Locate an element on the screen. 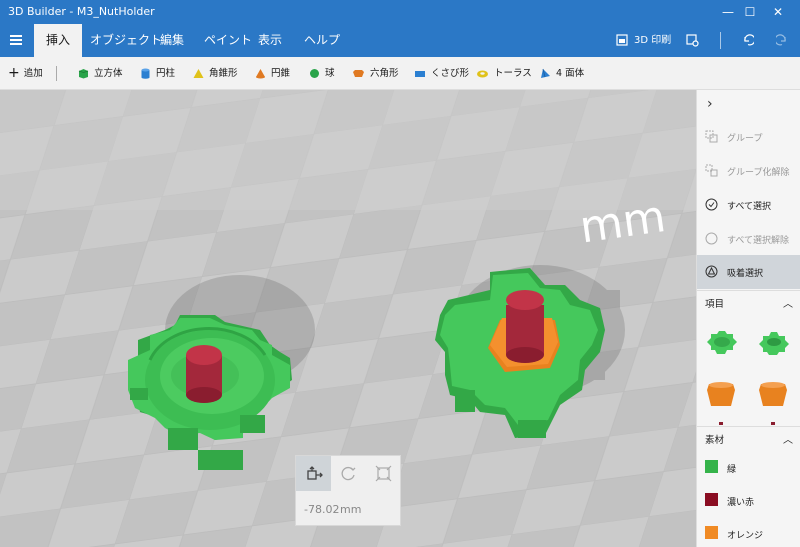  sphere-icon is located at coordinates (314, 73).